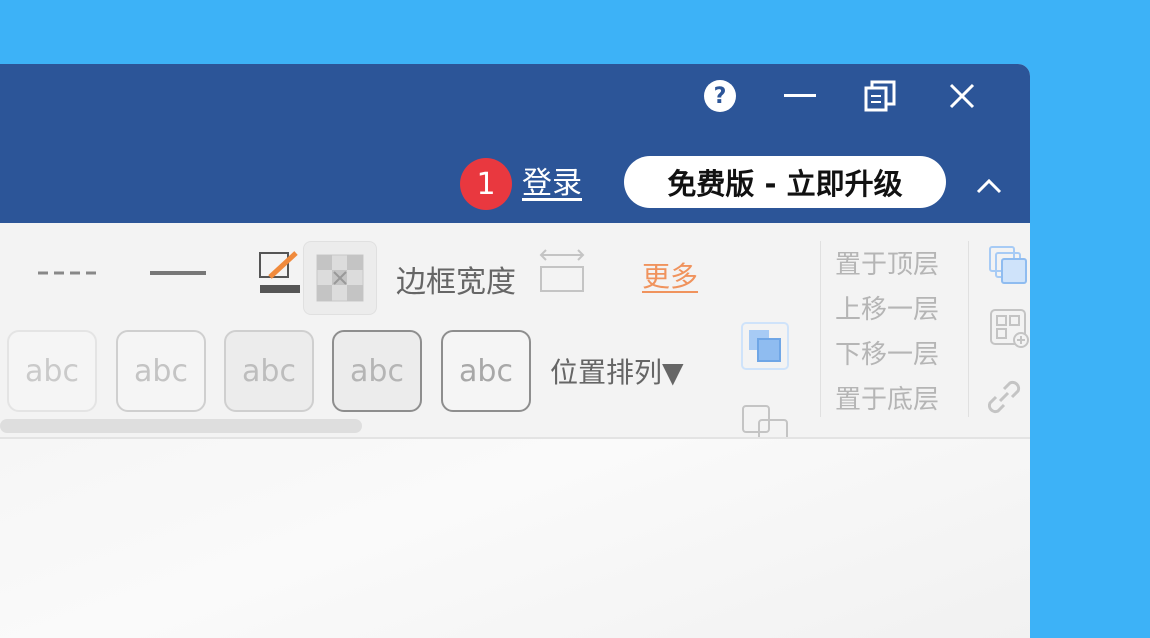  Describe the element at coordinates (887, 400) in the screenshot. I see `send-to-bottom-item: 置于底层` at that location.